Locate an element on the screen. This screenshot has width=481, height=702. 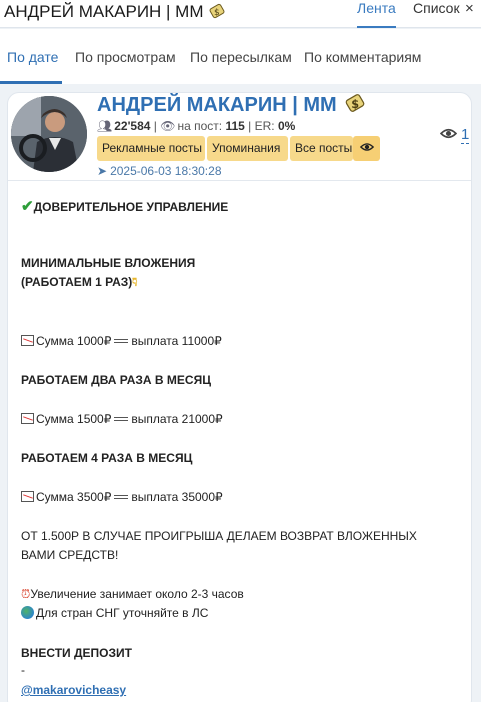
ad-posts-button: Рекламные посты is located at coordinates (151, 148).